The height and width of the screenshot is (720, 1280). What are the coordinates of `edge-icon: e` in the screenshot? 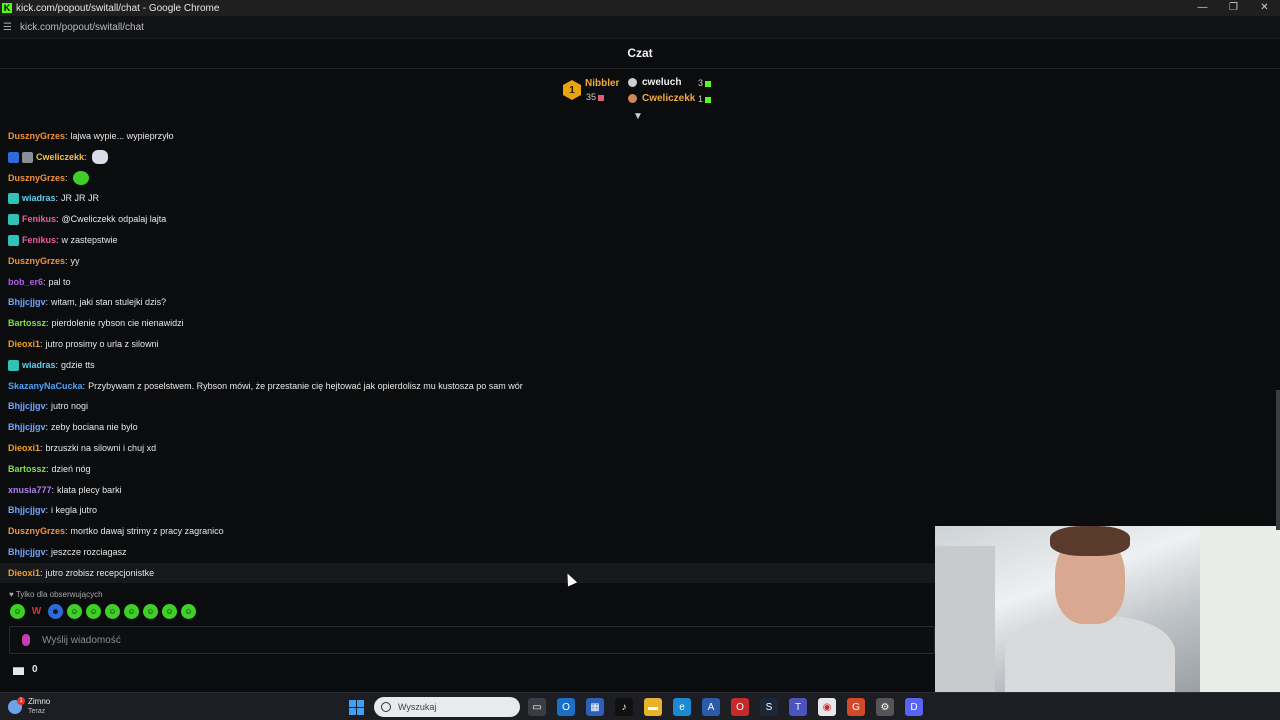 It's located at (682, 707).